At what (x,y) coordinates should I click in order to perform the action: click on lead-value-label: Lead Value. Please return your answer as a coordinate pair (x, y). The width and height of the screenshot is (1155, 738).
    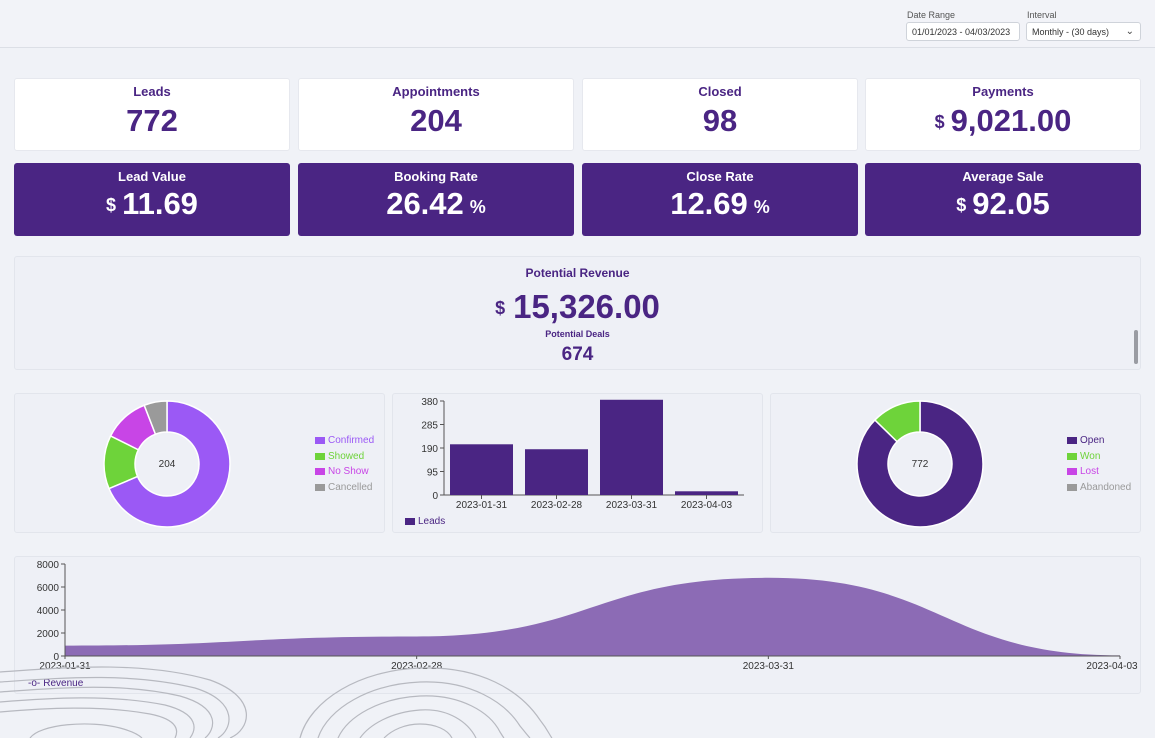
    Looking at the image, I should click on (152, 176).